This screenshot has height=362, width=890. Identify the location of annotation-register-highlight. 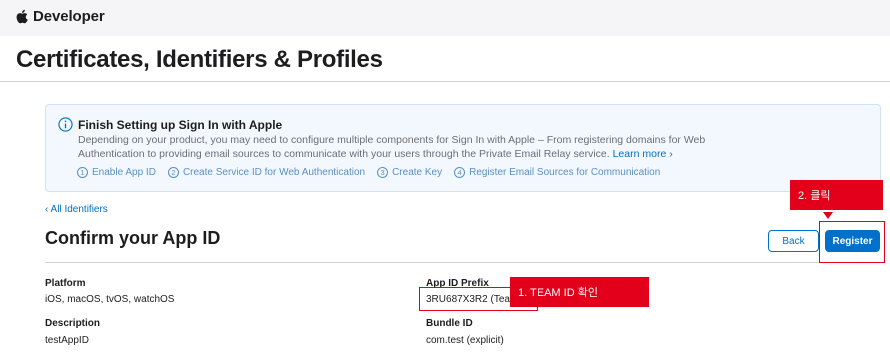
(852, 242).